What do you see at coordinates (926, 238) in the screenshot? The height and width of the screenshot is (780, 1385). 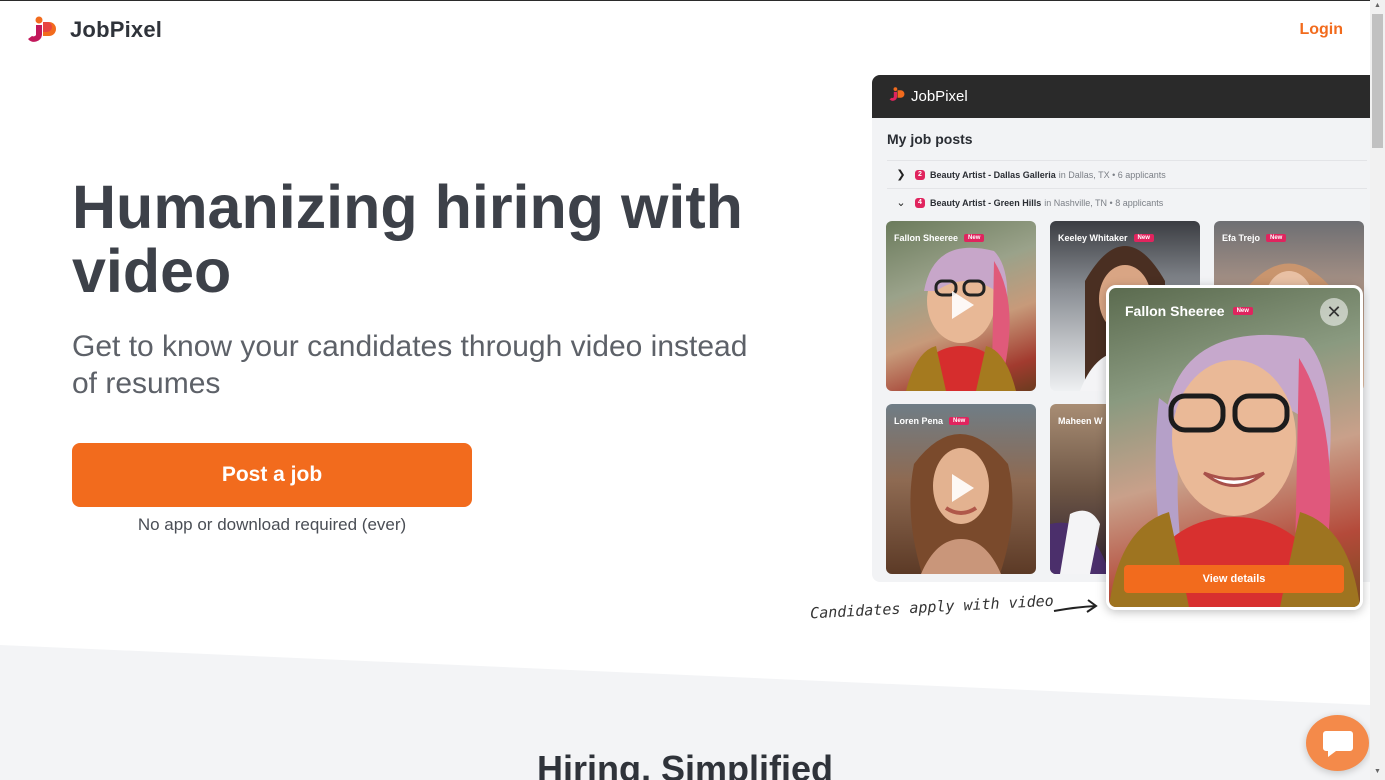 I see `candidate-name: Fallon Sheeree` at bounding box center [926, 238].